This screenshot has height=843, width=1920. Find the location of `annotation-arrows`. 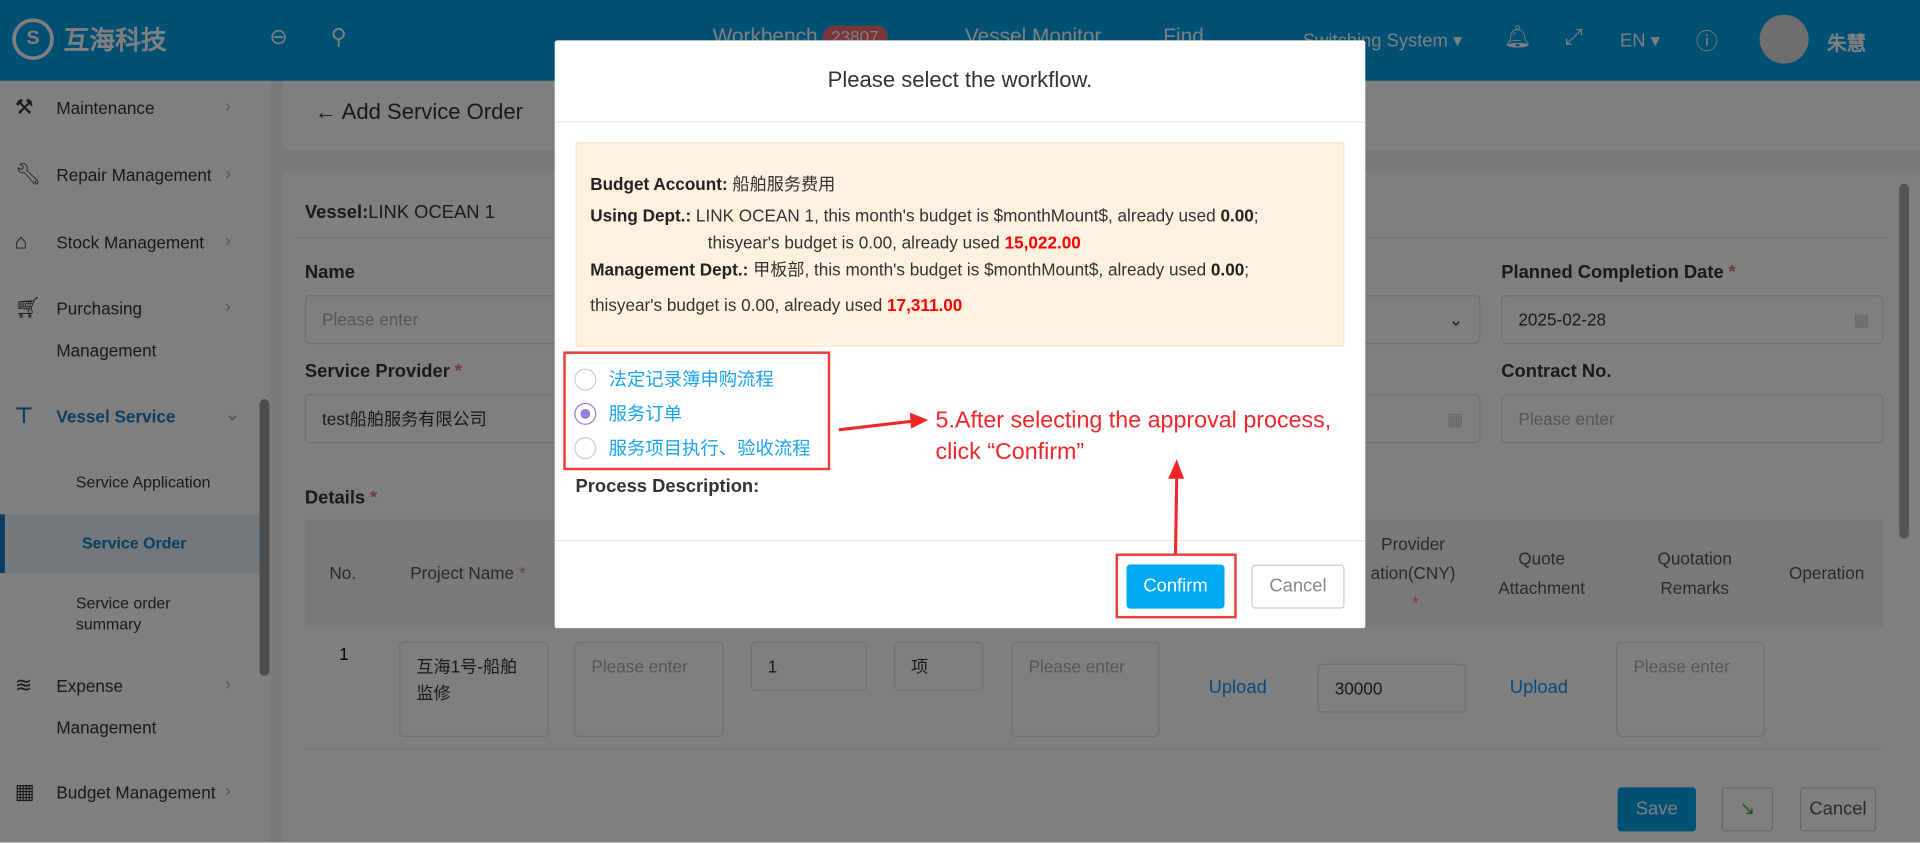

annotation-arrows is located at coordinates (1011, 483).